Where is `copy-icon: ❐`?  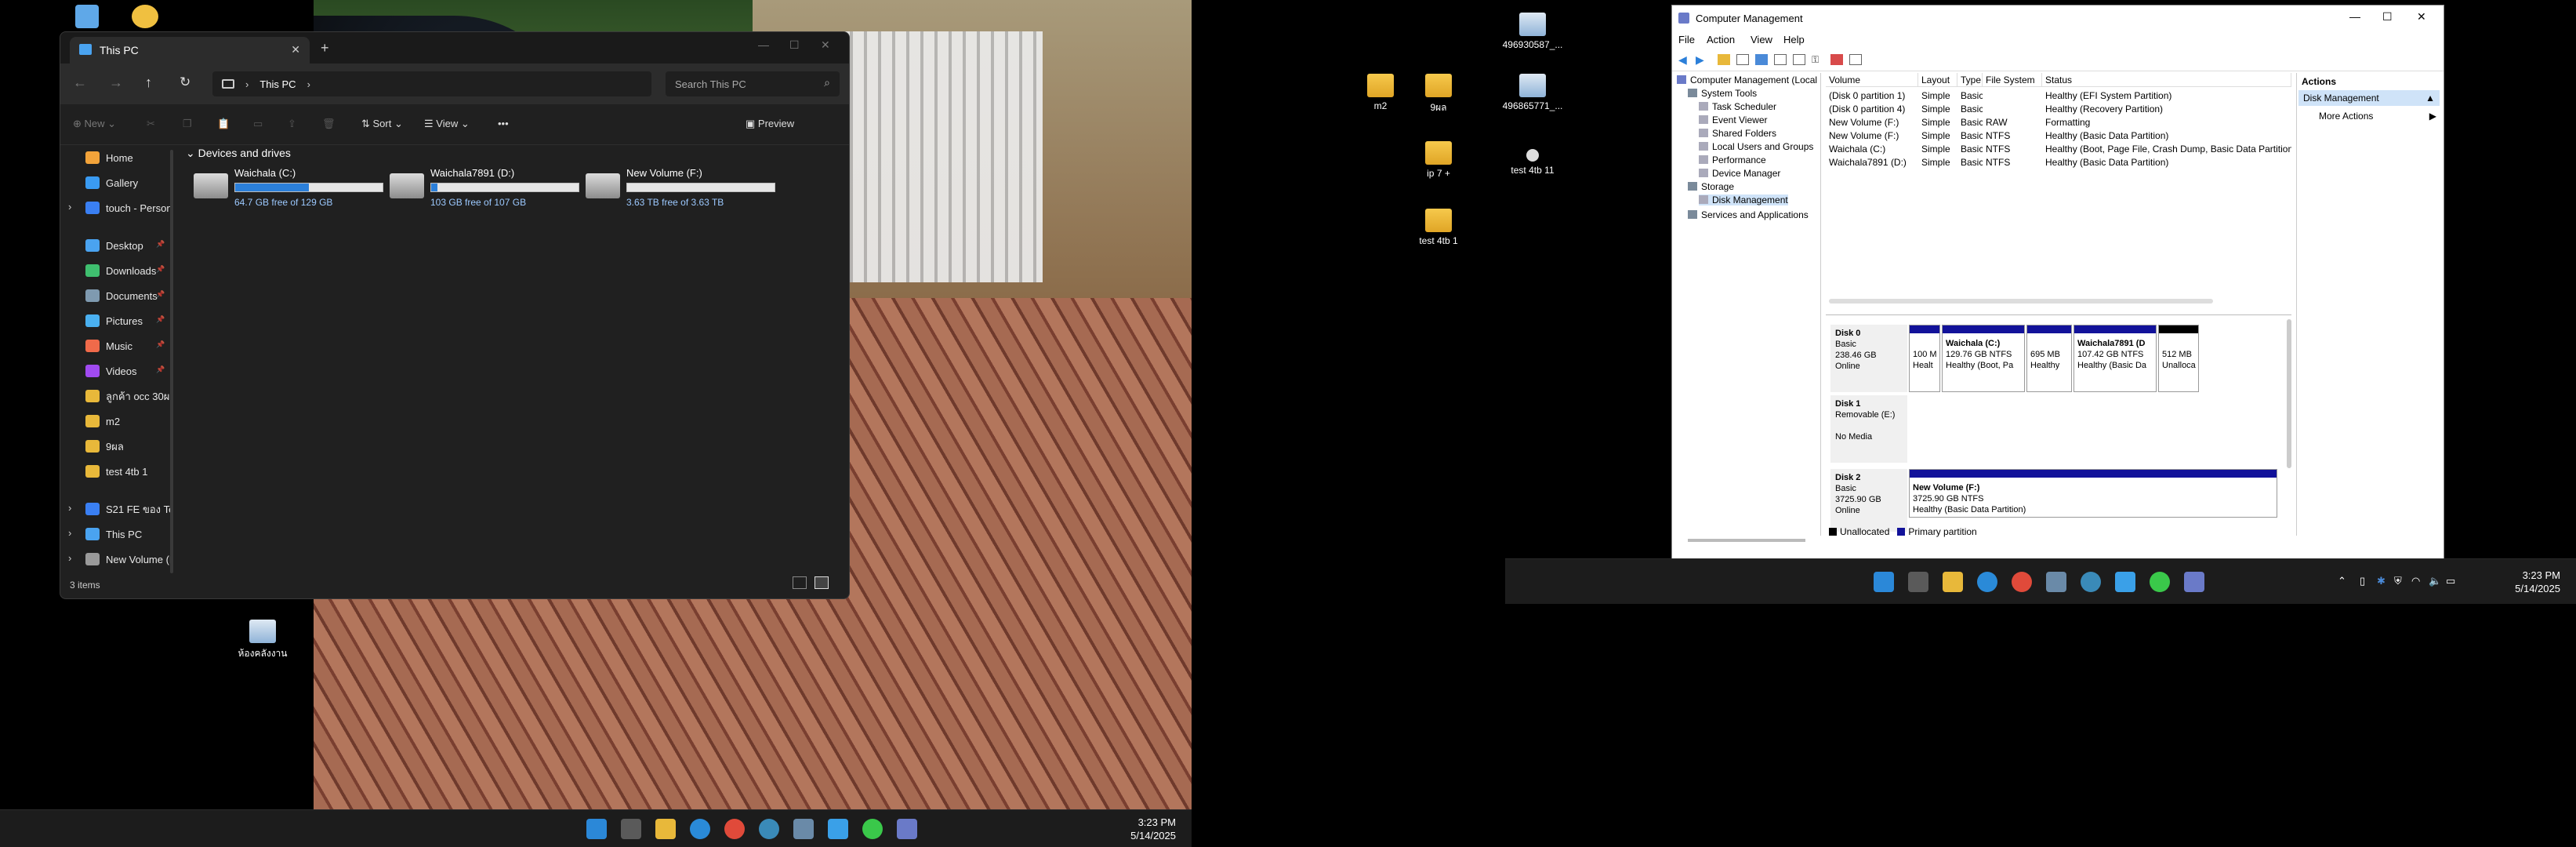
copy-icon: ❐ is located at coordinates (187, 124).